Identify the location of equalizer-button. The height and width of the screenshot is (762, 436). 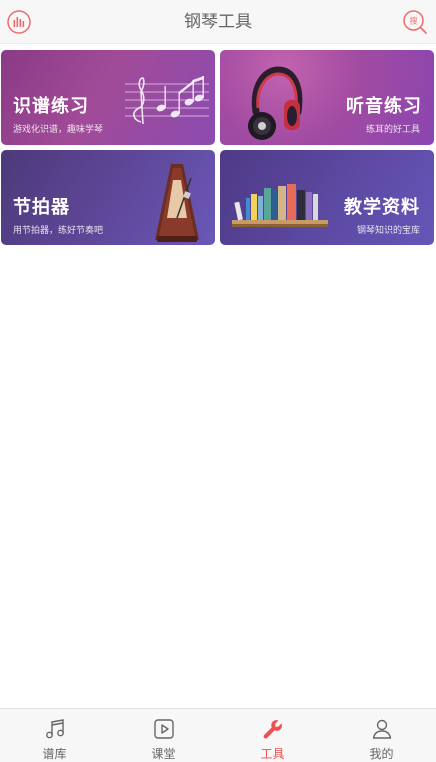
(19, 22).